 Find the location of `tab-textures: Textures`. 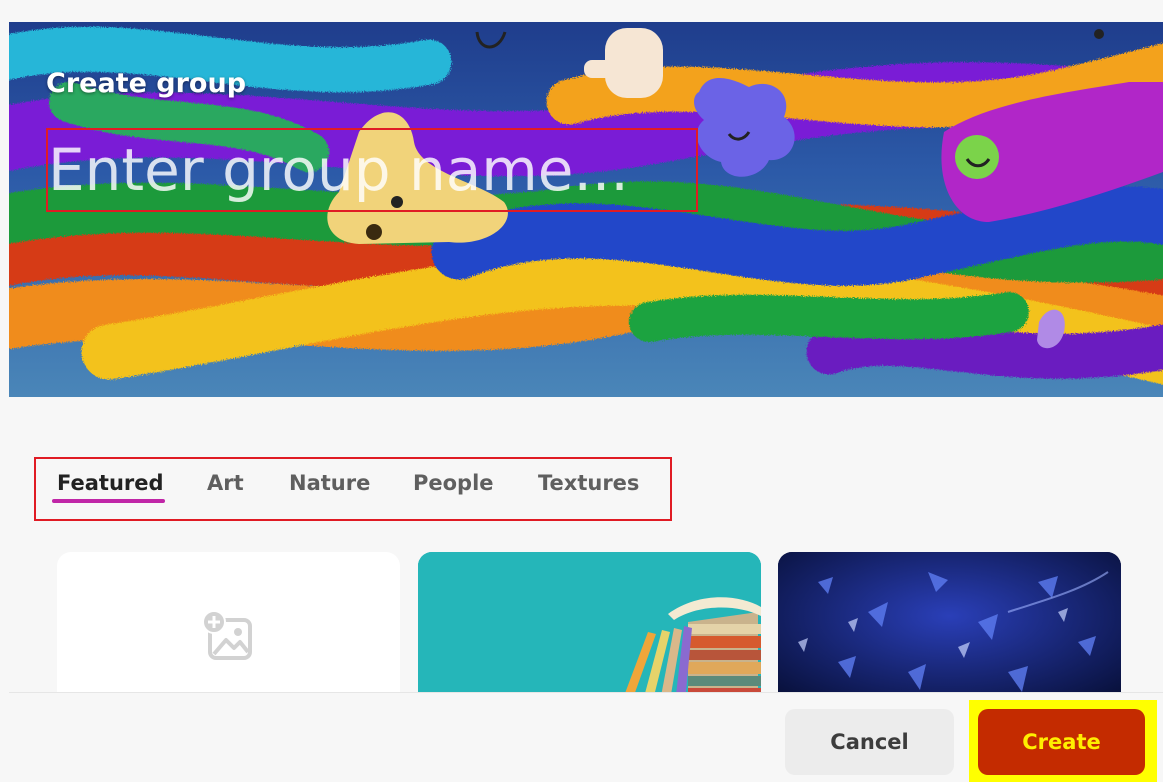

tab-textures: Textures is located at coordinates (588, 483).